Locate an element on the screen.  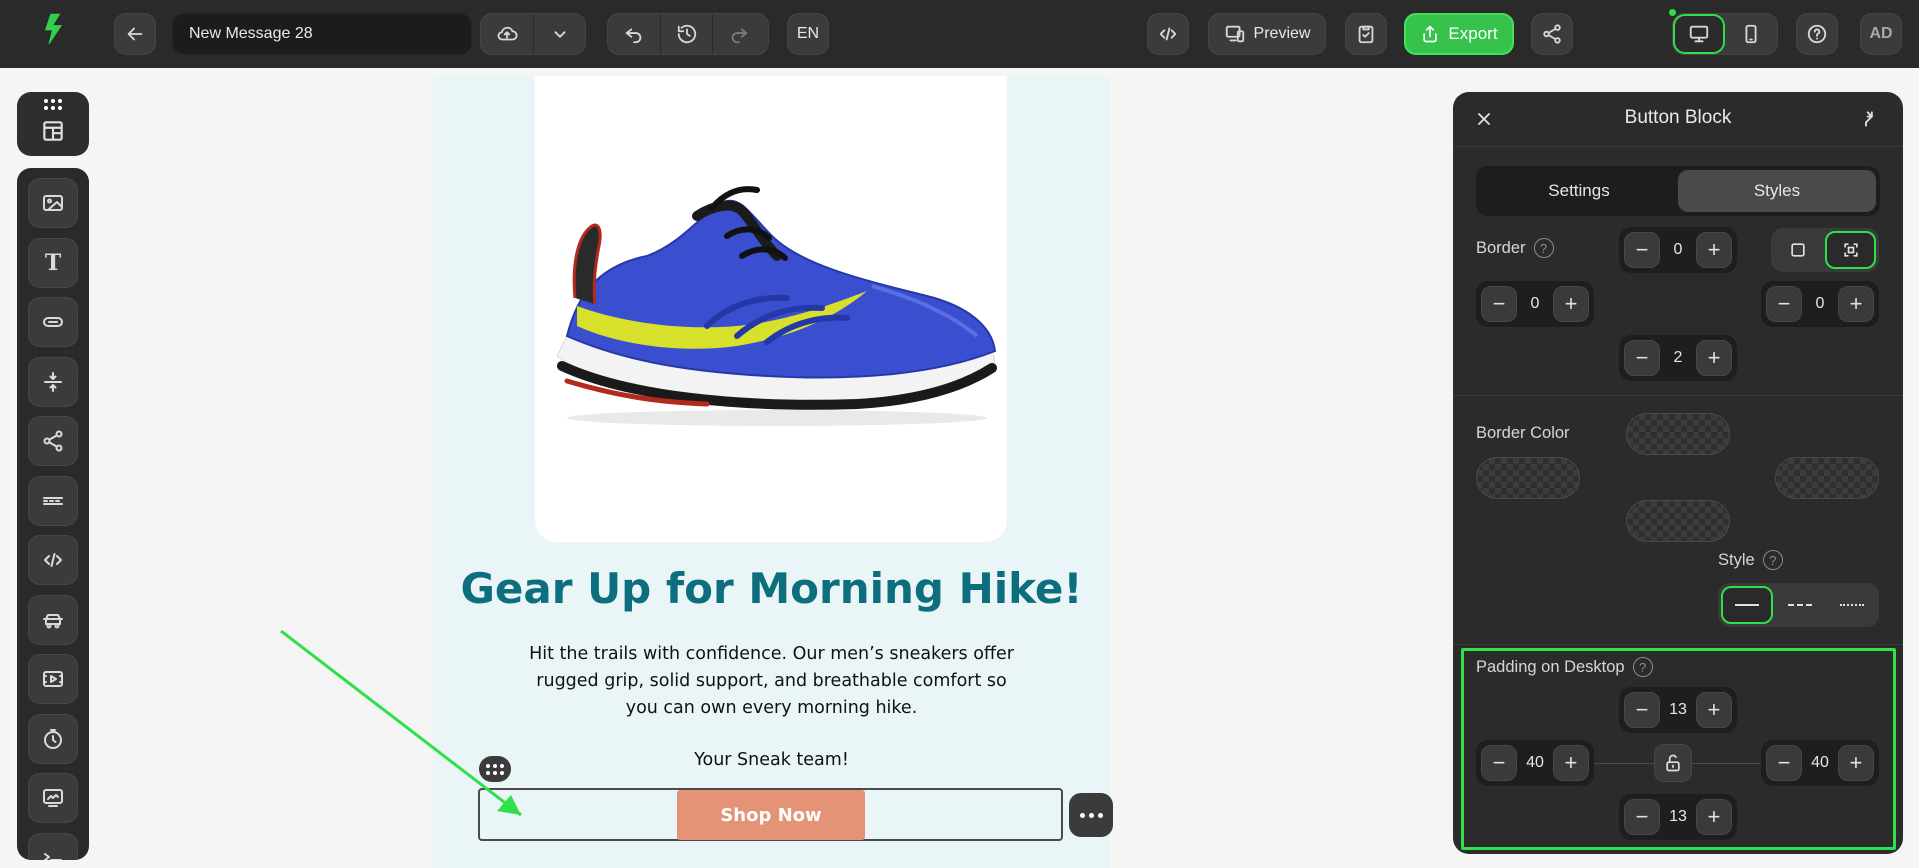
border-all-button is located at coordinates (1797, 250).